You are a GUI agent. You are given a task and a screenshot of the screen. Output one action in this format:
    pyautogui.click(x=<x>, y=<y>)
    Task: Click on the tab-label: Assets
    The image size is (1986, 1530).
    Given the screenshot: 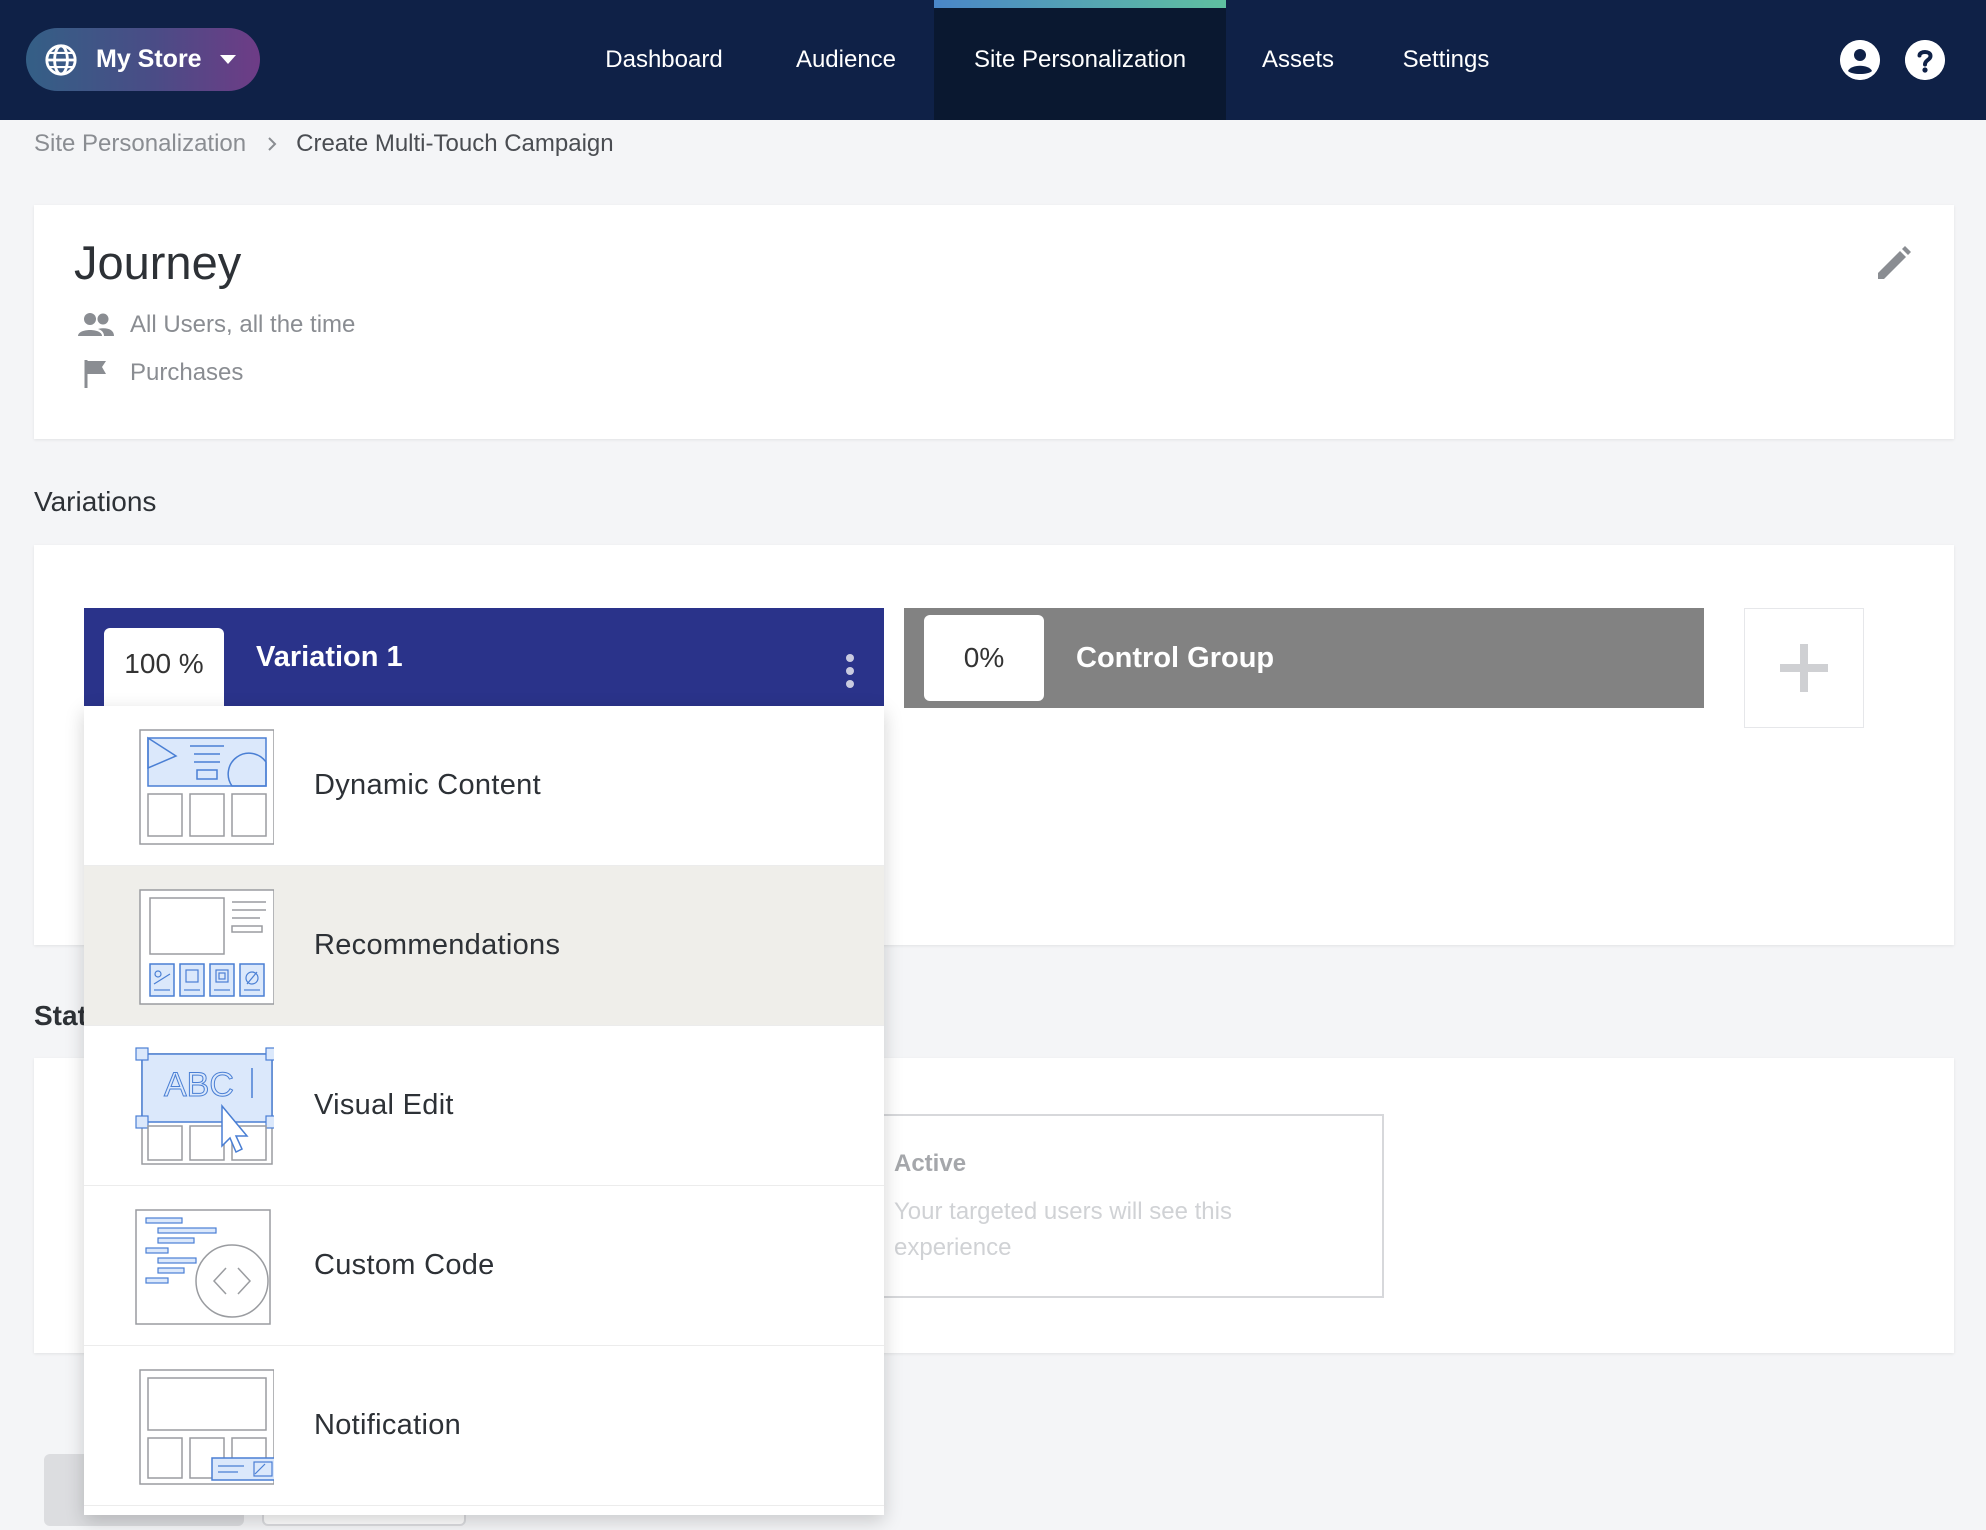 What is the action you would take?
    pyautogui.click(x=1298, y=59)
    